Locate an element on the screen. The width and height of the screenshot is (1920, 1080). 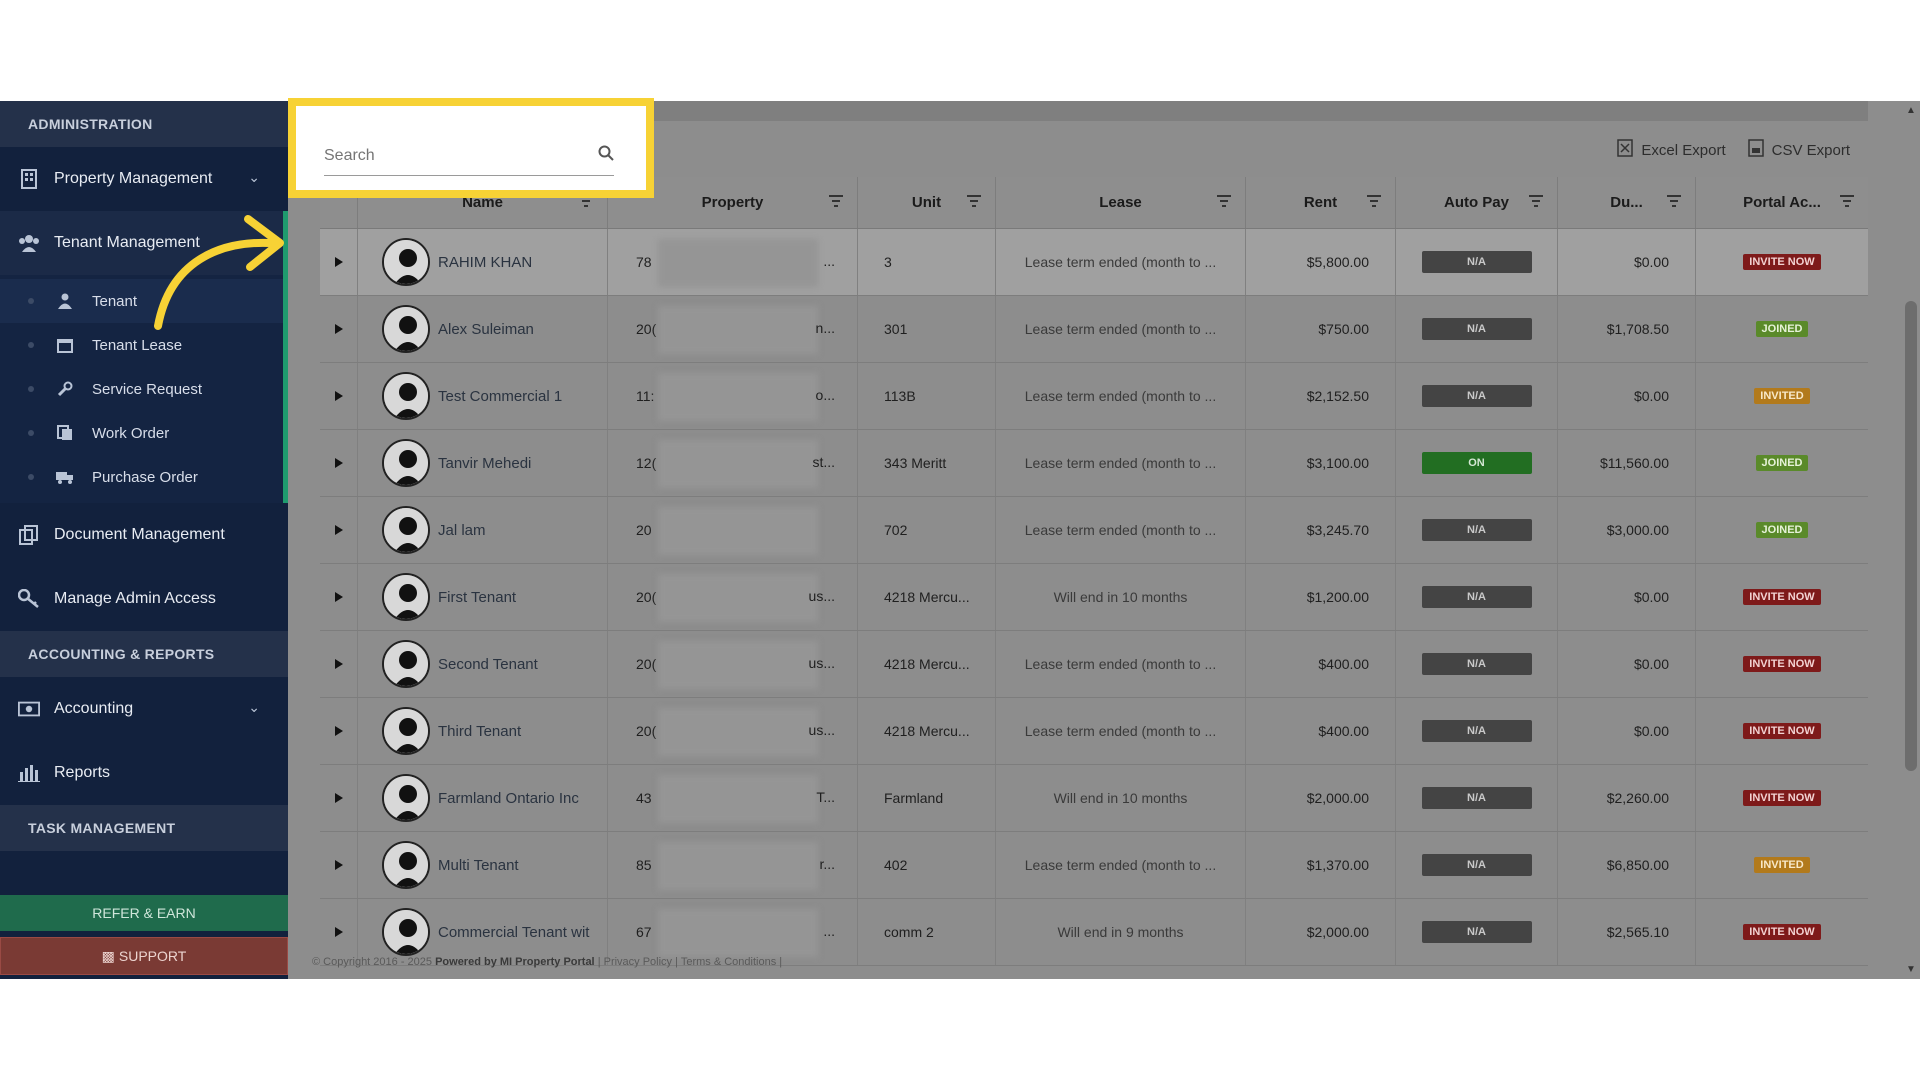
tenant-name: Multi Tenant is located at coordinates (478, 865).